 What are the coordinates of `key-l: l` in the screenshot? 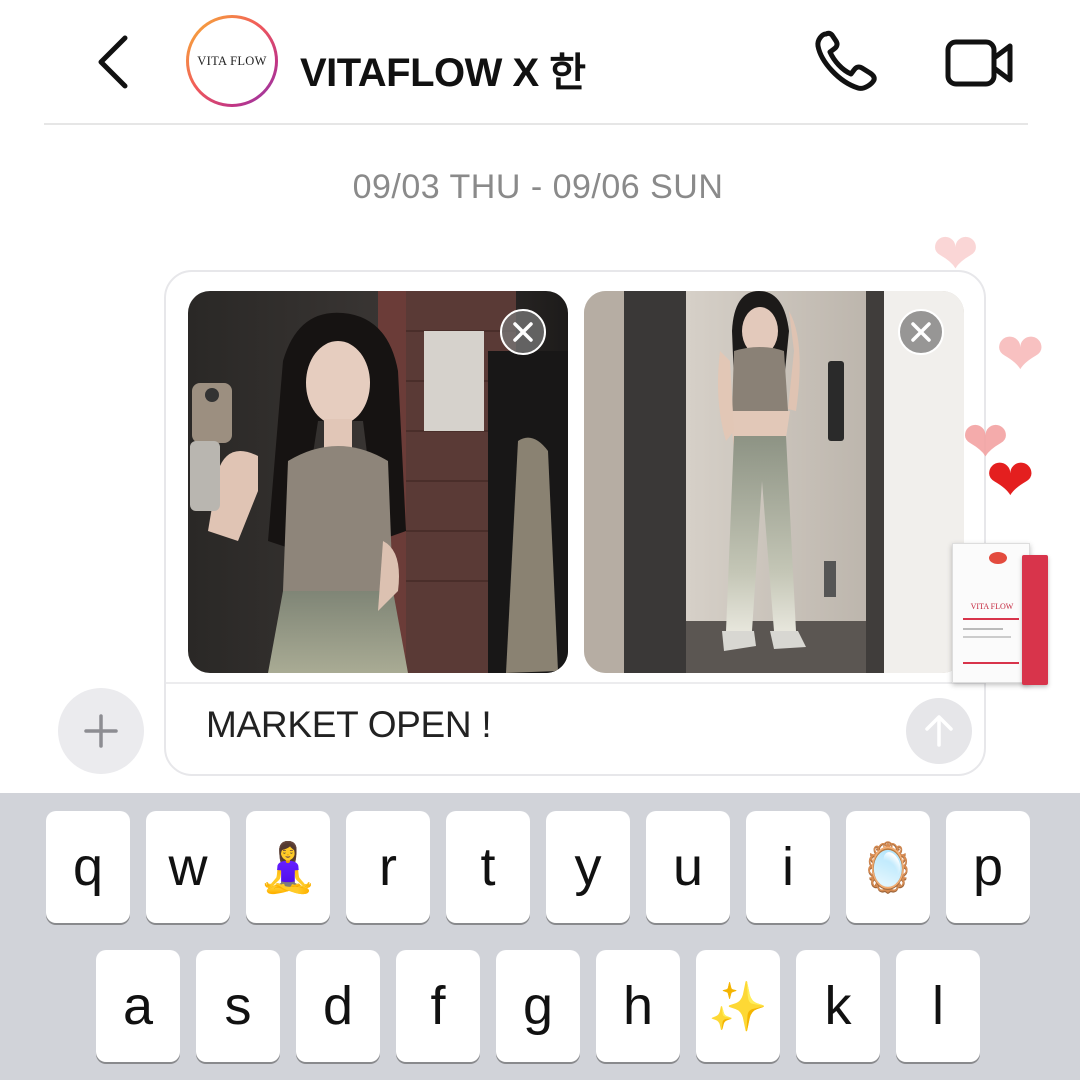 It's located at (938, 1006).